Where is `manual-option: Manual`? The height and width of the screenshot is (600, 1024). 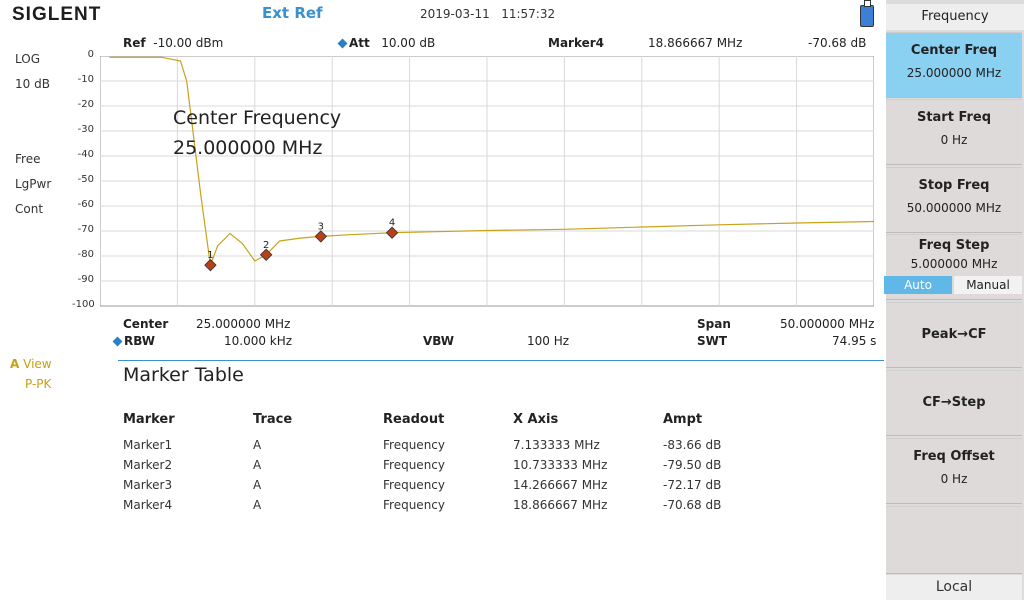
manual-option: Manual is located at coordinates (988, 285).